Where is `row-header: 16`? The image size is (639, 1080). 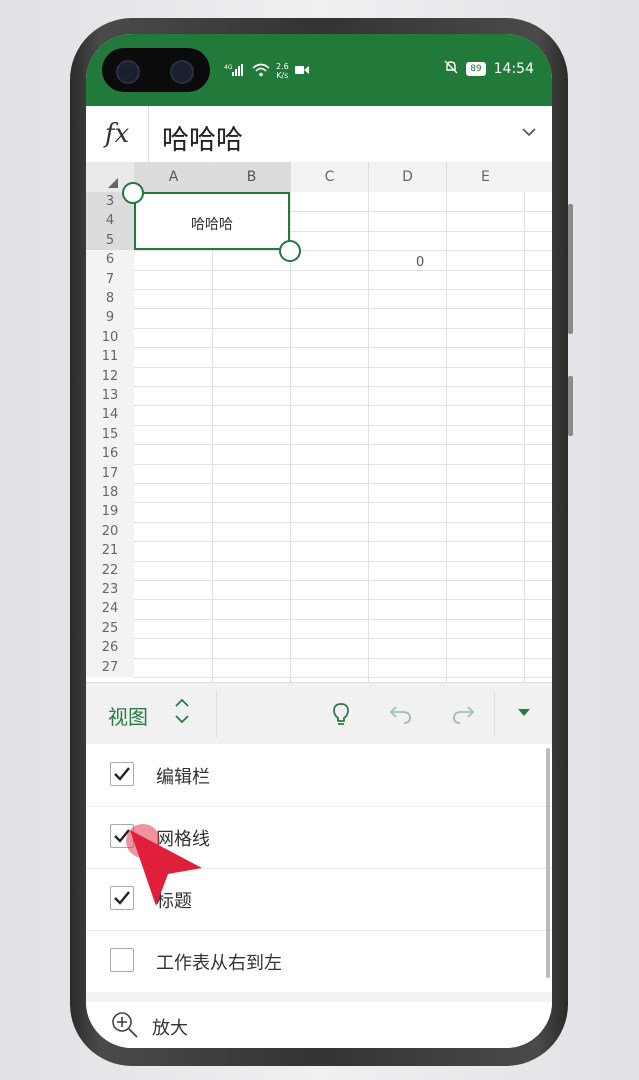 row-header: 16 is located at coordinates (110, 454).